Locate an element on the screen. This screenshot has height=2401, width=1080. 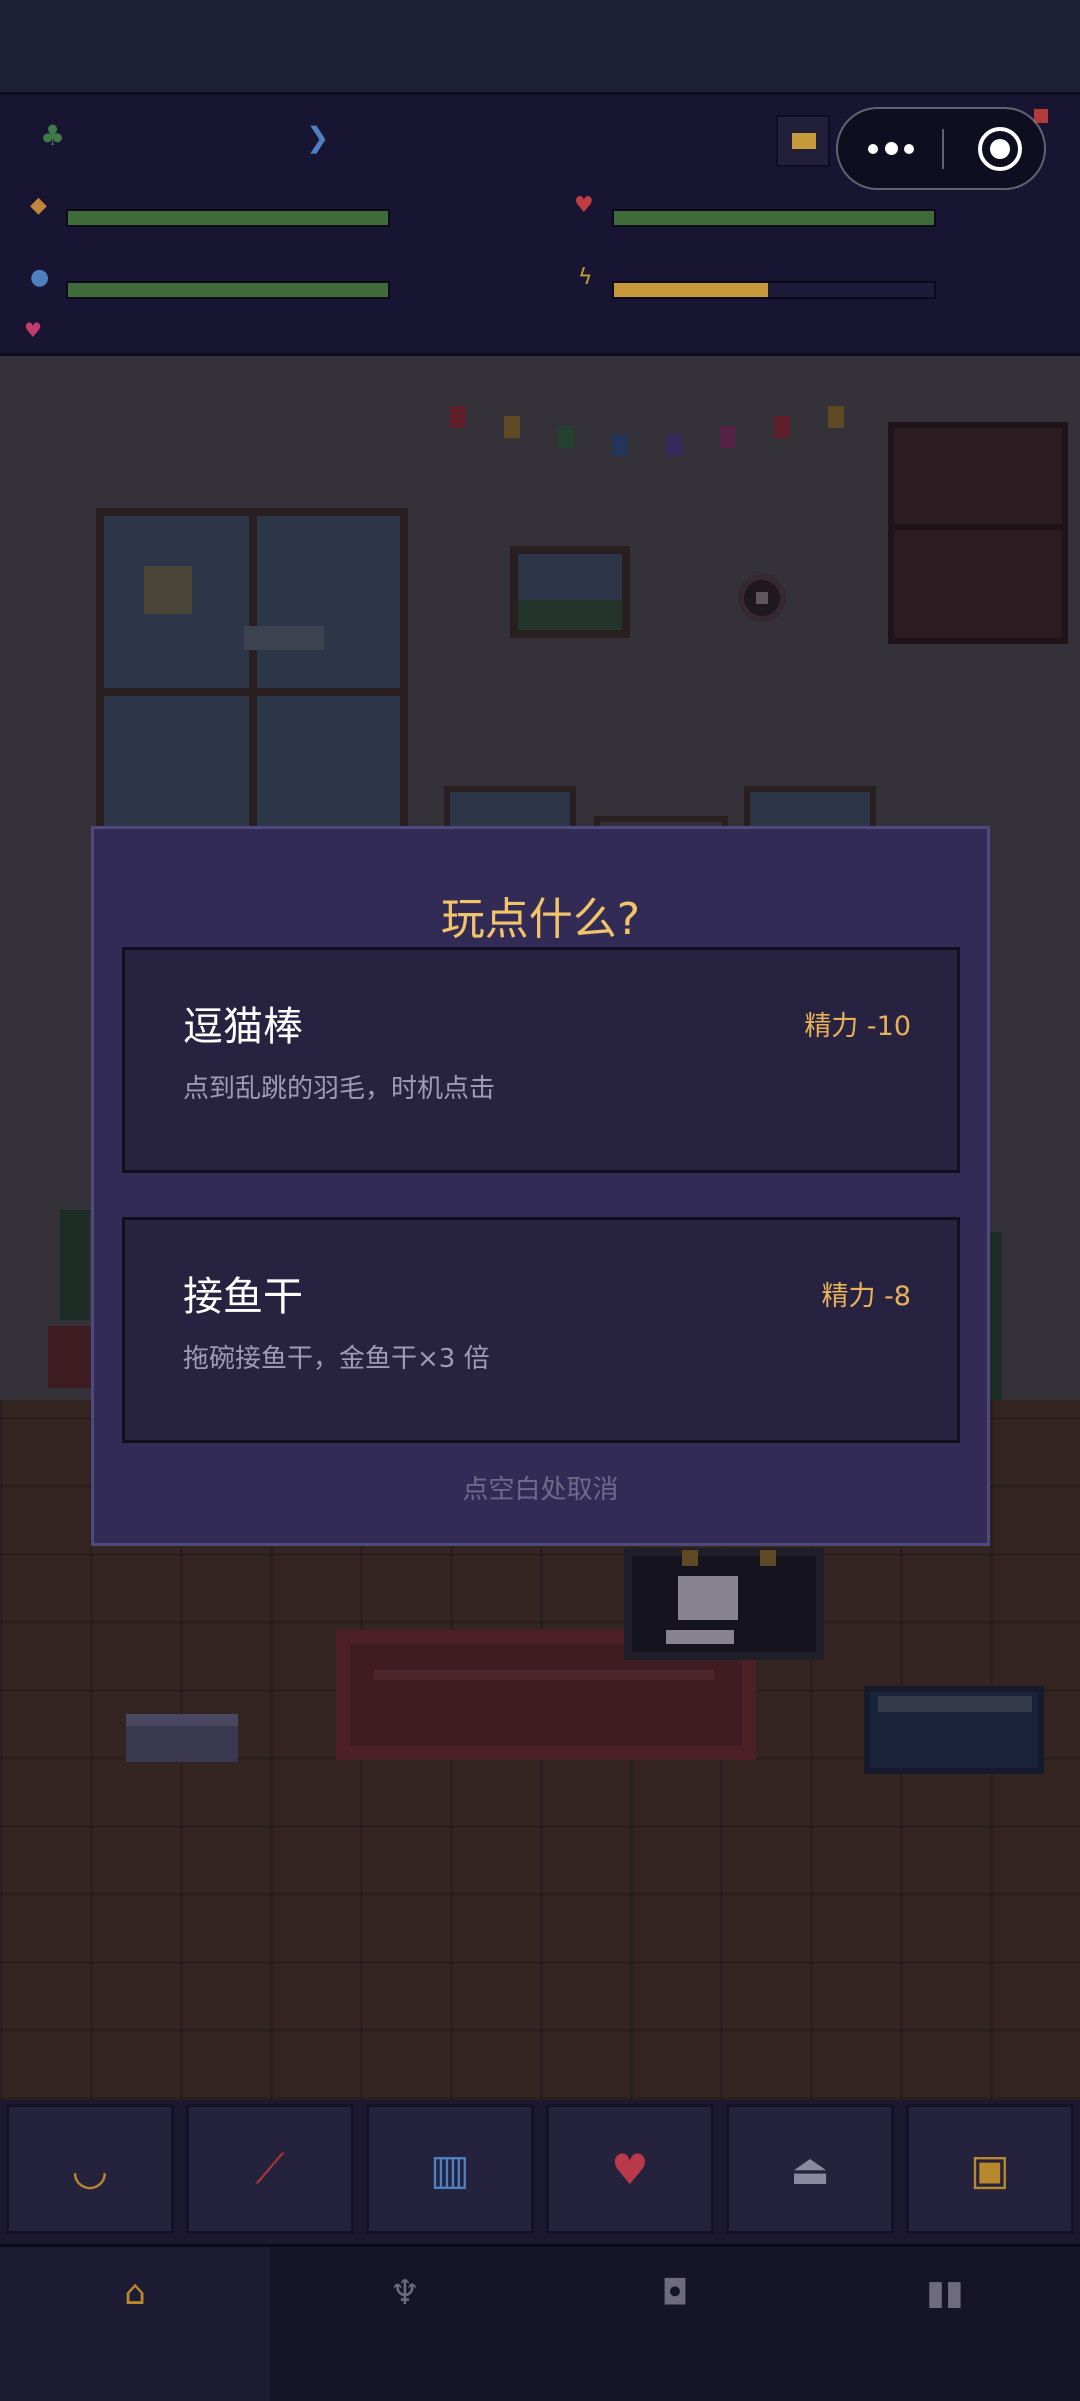
bed-button: ⏏ is located at coordinates (810, 2169).